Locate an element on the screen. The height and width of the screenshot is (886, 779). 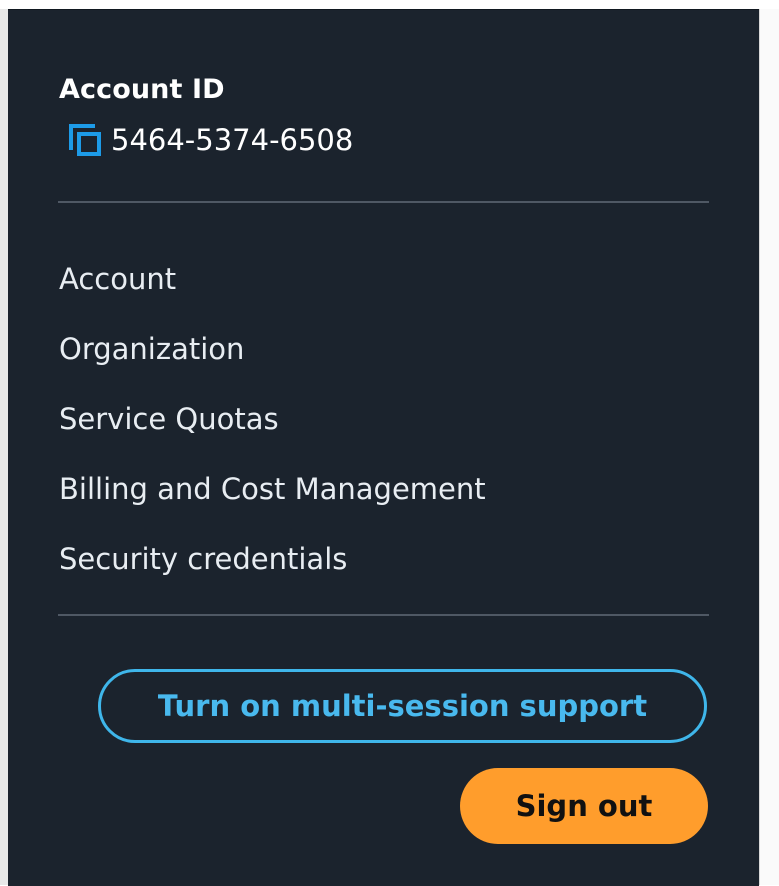
menu-item-organization: Organization is located at coordinates (272, 359).